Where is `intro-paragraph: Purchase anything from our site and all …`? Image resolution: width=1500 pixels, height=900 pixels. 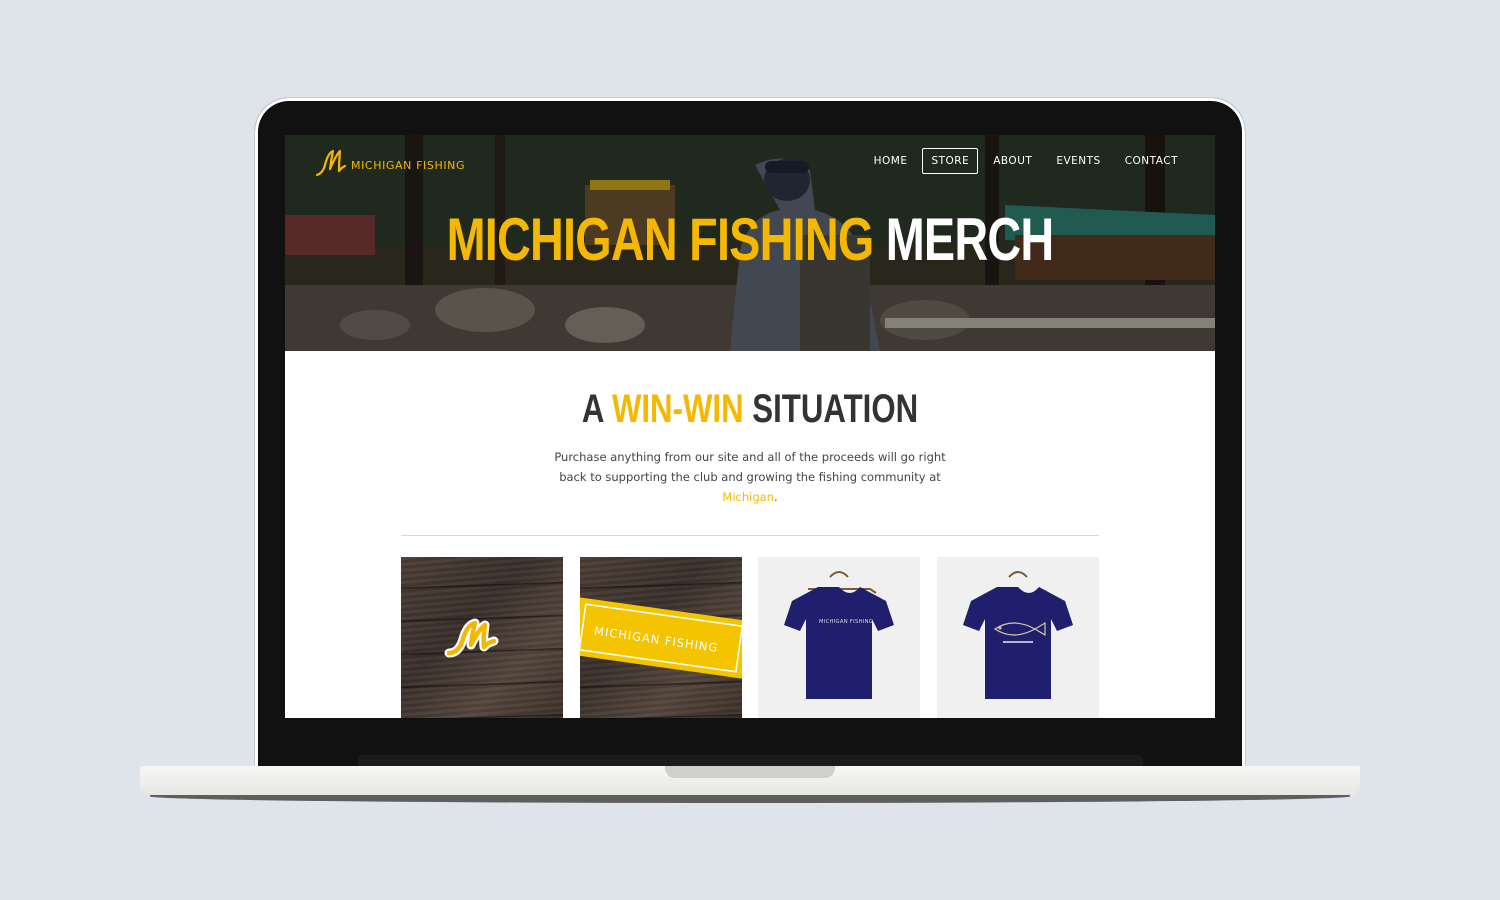 intro-paragraph: Purchase anything from our site and all … is located at coordinates (750, 477).